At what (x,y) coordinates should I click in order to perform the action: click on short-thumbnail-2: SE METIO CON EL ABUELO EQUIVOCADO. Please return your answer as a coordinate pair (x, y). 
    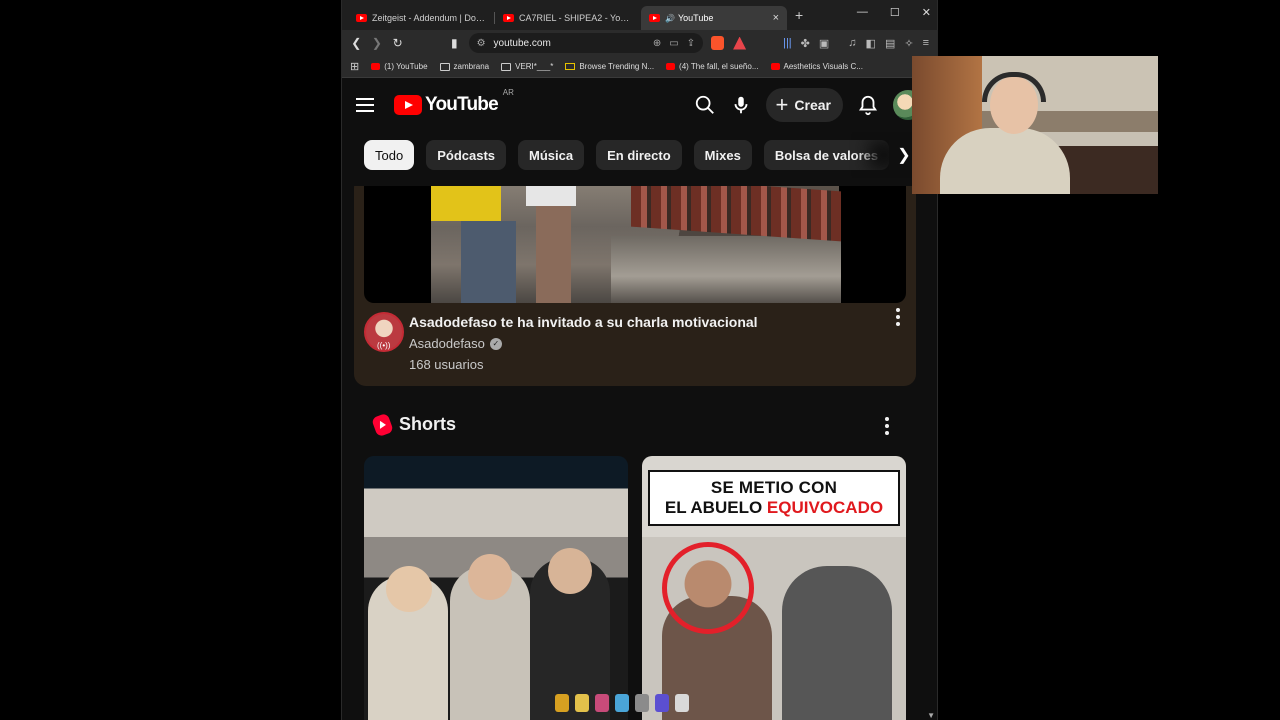
    Looking at the image, I should click on (774, 588).